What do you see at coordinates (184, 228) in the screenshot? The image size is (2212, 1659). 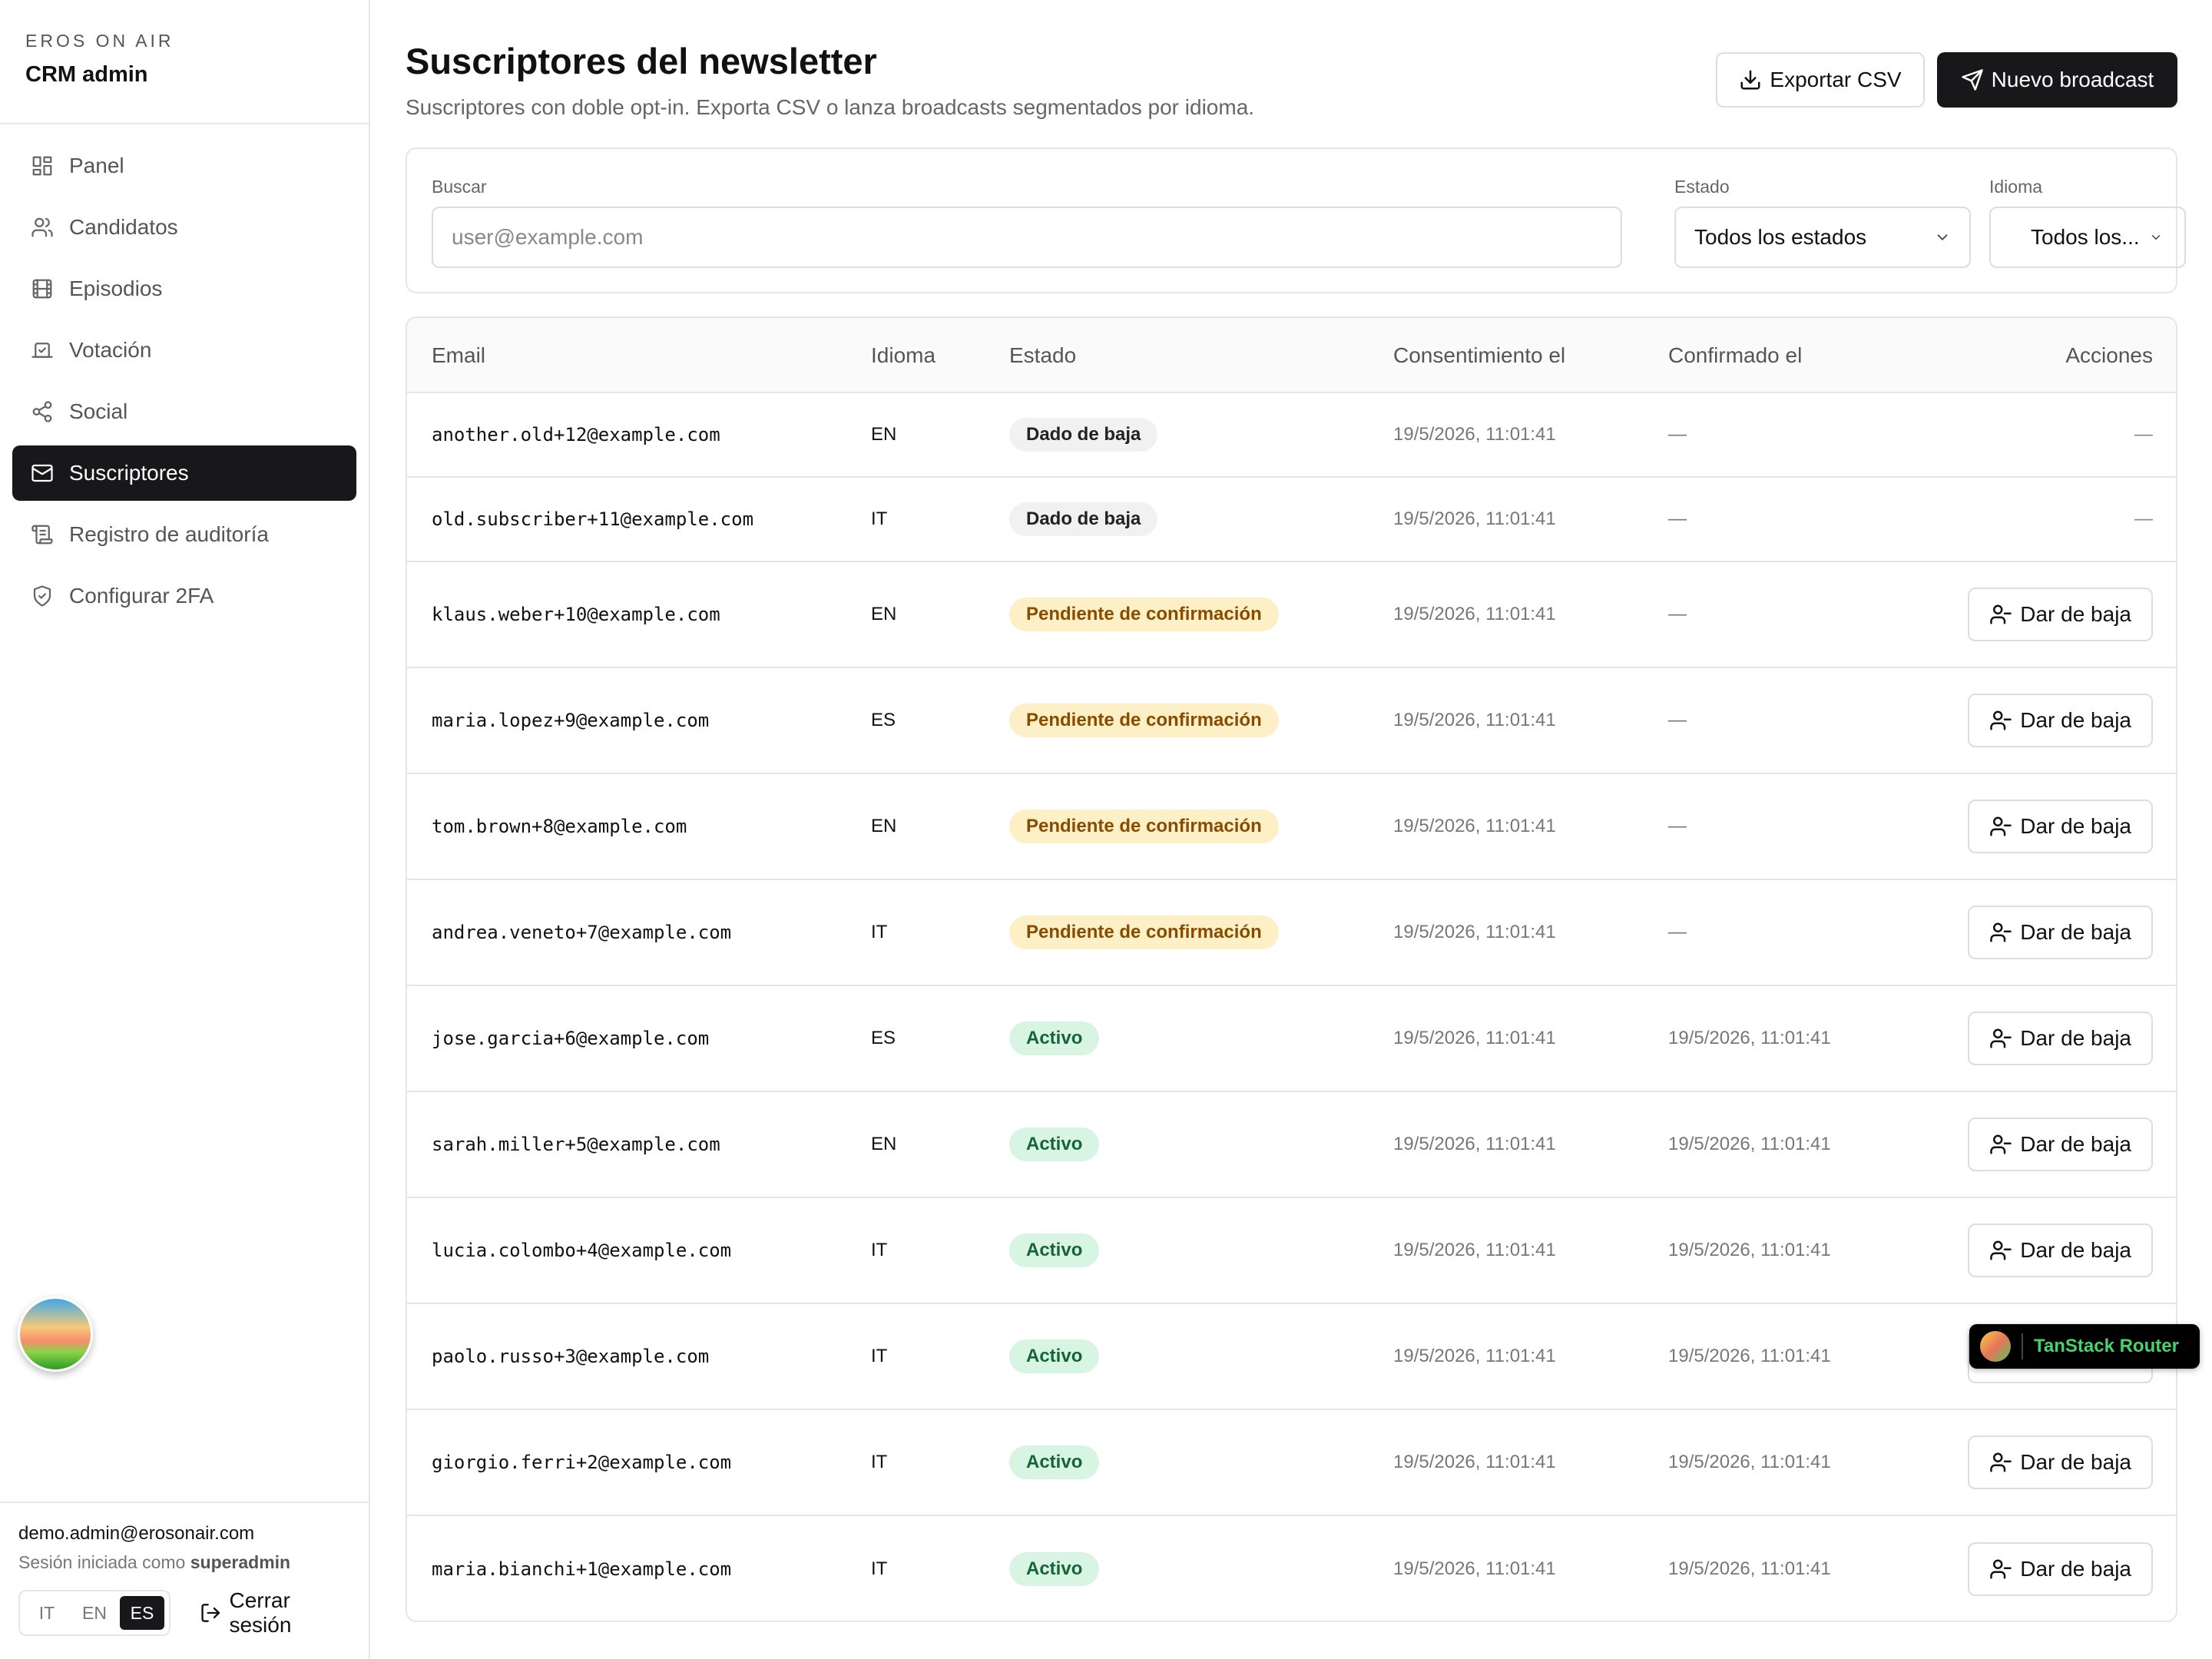 I see `sidebar-item-candidatos: Candidatos` at bounding box center [184, 228].